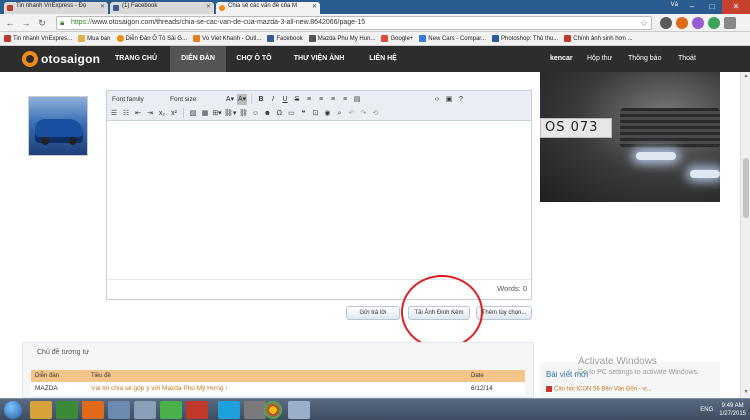 The width and height of the screenshot is (750, 420). I want to click on reply-button: Gửi trả lời, so click(373, 313).